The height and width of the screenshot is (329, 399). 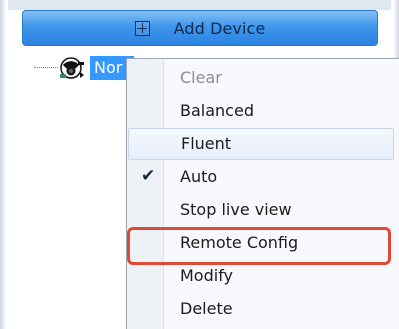 What do you see at coordinates (201, 77) in the screenshot?
I see `menu-item-label: Clear` at bounding box center [201, 77].